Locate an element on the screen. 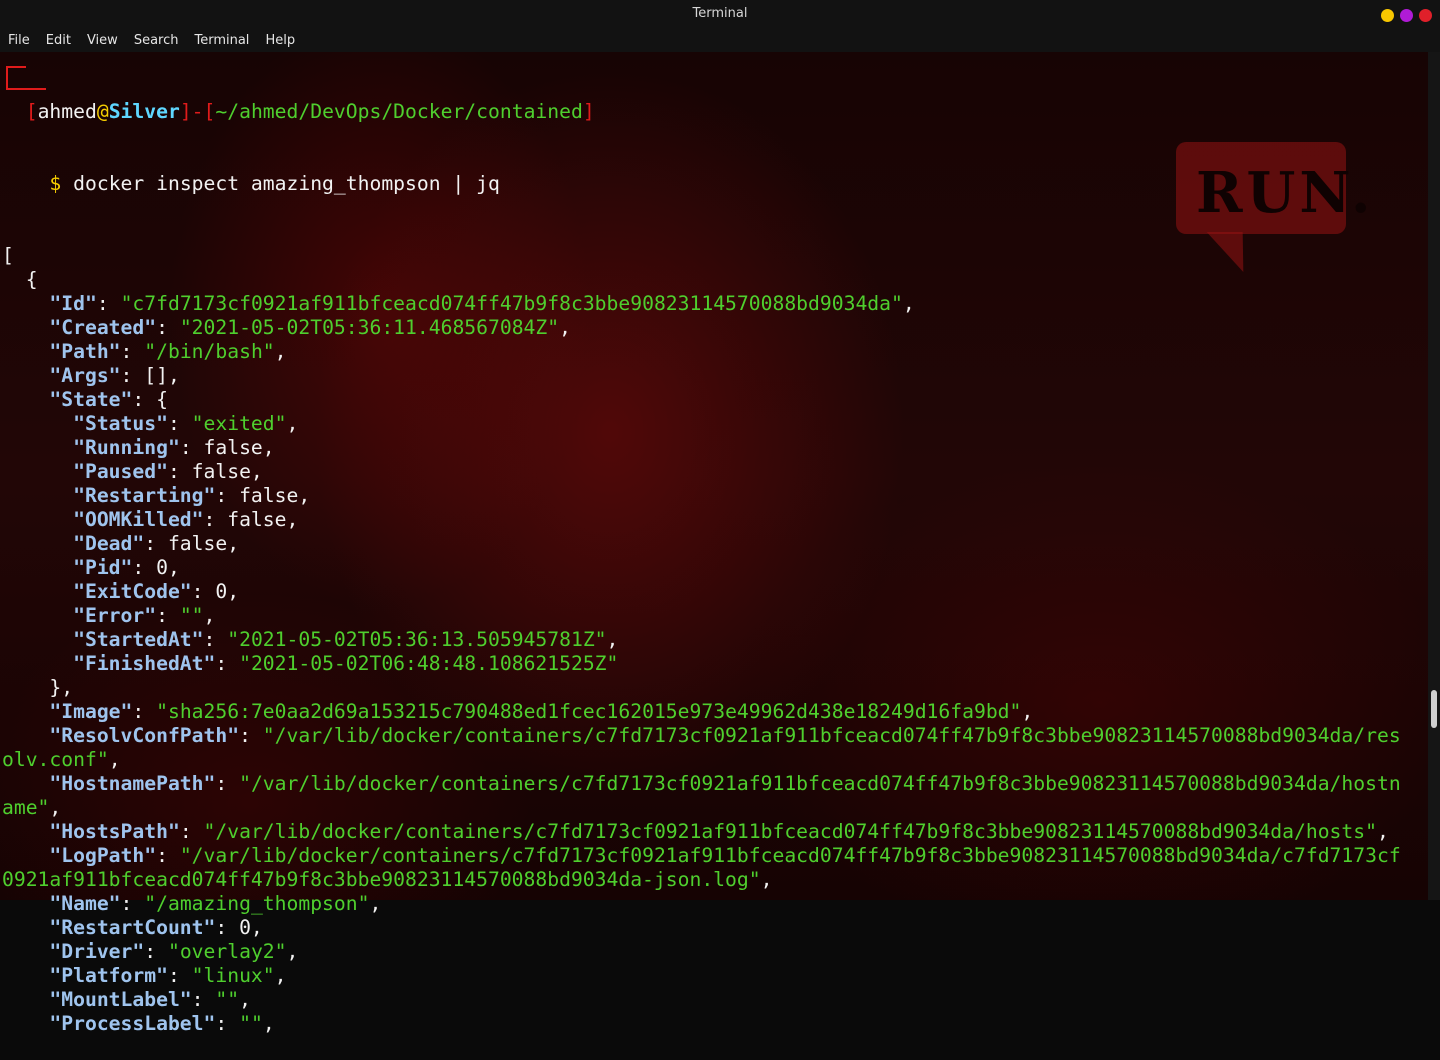 The height and width of the screenshot is (1060, 1440). output-line: "ExitCode": 0, is located at coordinates (714, 592).